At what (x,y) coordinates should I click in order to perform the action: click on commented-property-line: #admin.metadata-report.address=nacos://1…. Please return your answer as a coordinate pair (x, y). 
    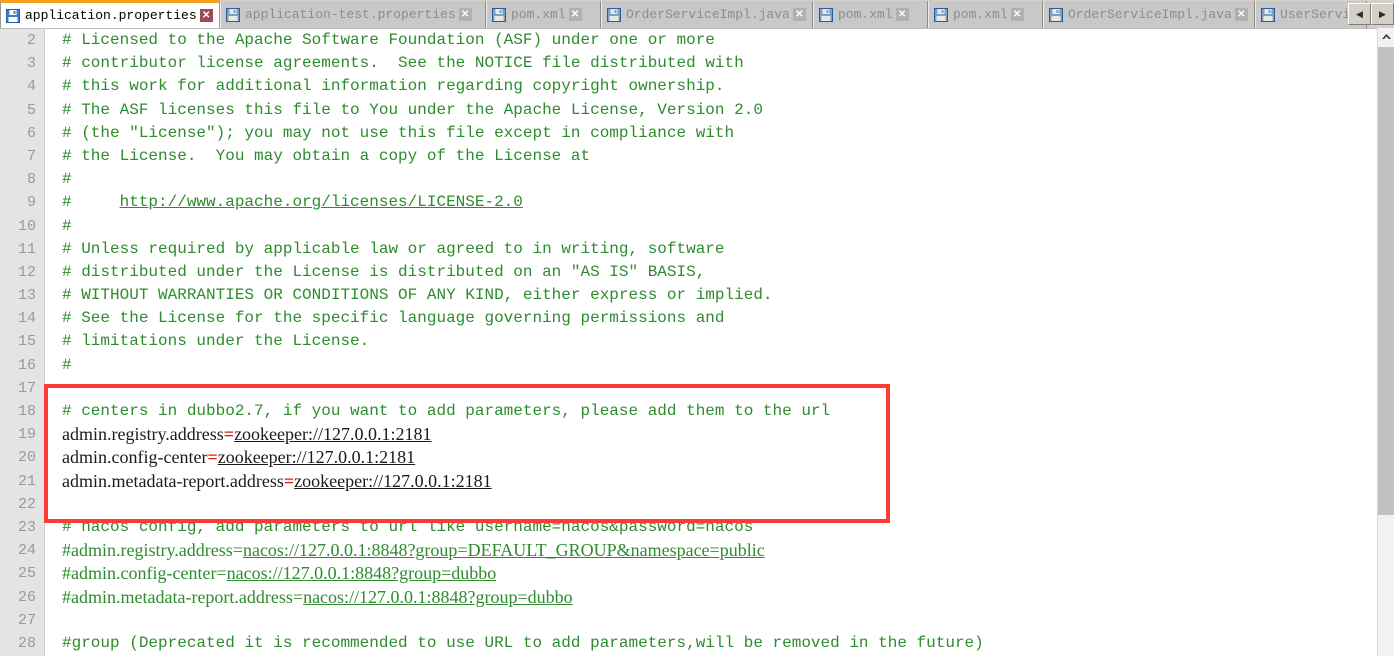
    Looking at the image, I should click on (711, 597).